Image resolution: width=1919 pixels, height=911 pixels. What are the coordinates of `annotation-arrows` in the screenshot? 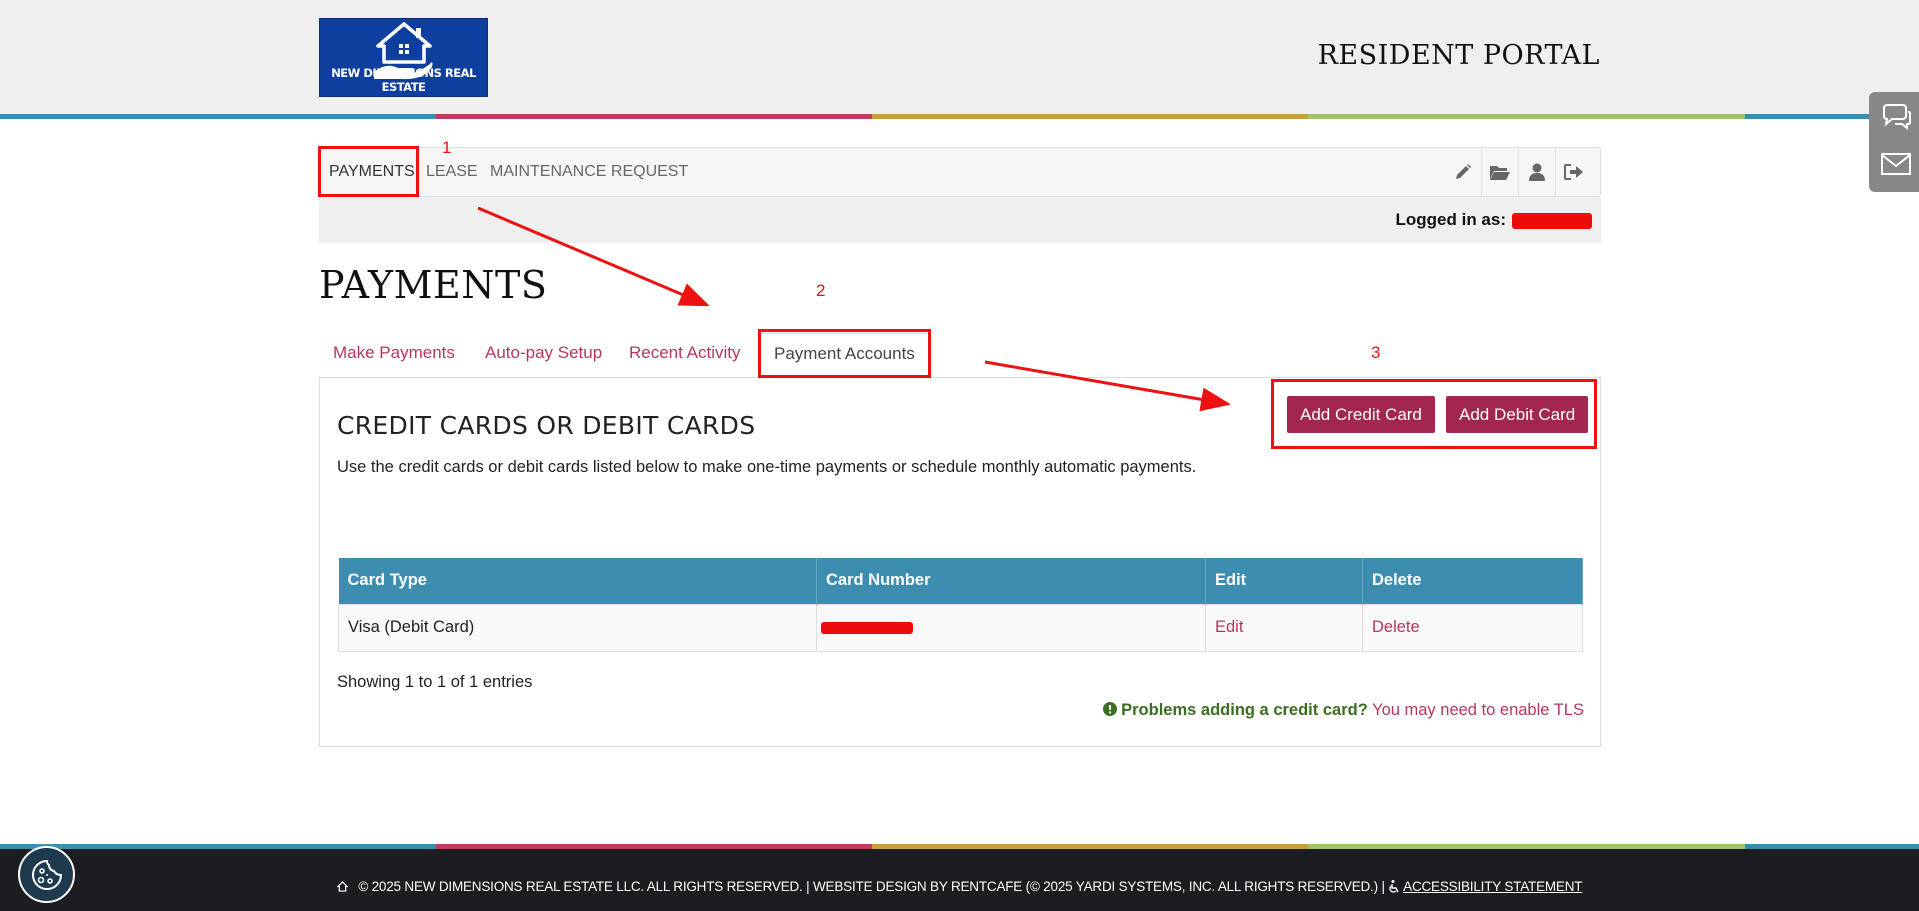 It's located at (854, 309).